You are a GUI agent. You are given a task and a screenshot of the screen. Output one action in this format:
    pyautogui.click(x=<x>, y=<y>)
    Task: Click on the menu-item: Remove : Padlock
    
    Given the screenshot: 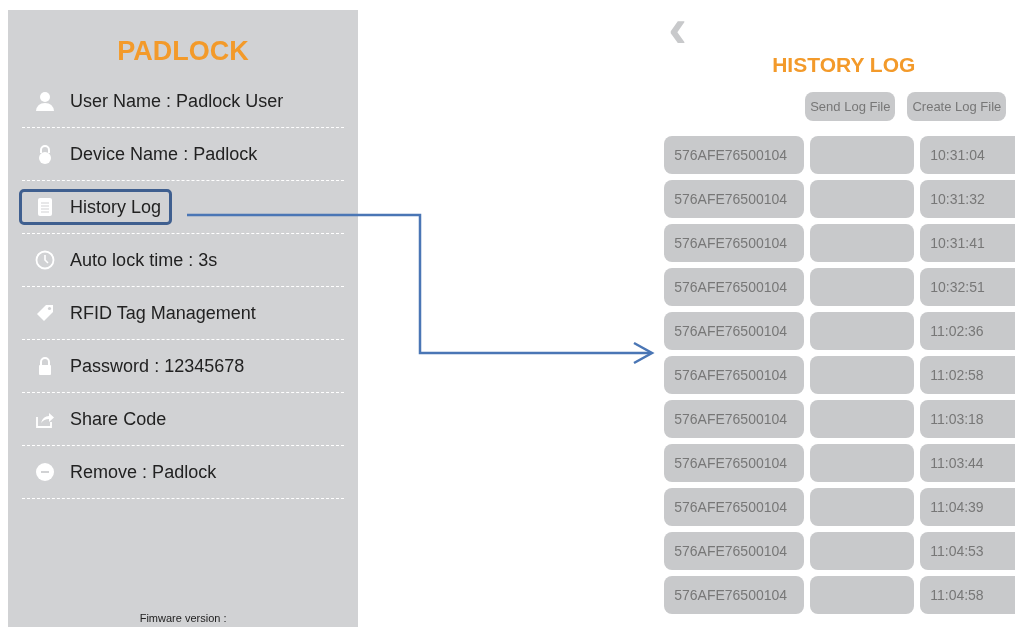 What is the action you would take?
    pyautogui.click(x=123, y=472)
    